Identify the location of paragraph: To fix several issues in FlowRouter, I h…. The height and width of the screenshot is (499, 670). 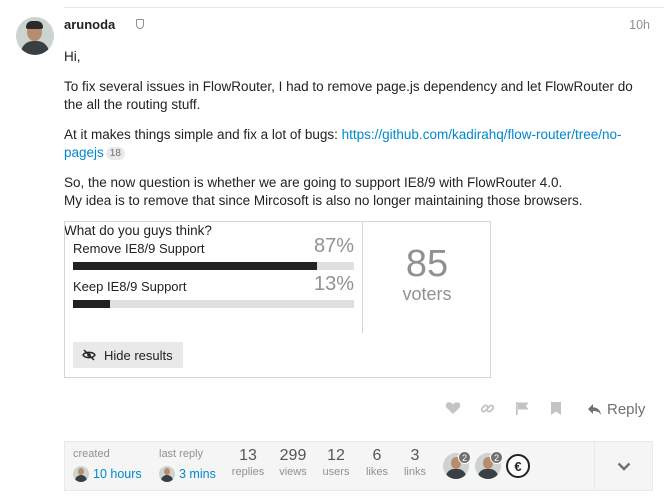
(348, 95).